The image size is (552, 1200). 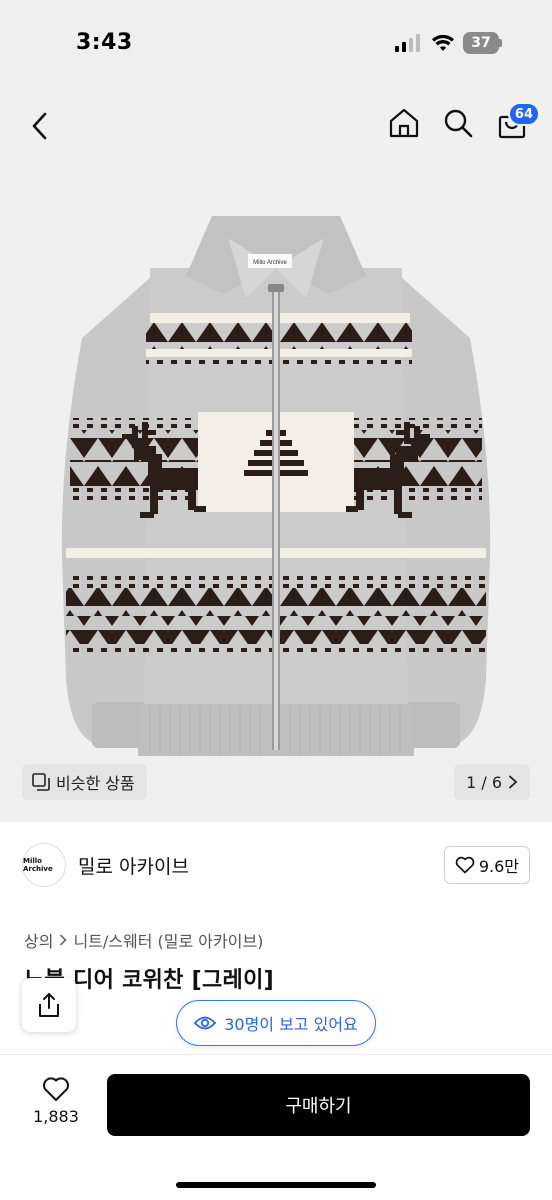 What do you see at coordinates (481, 43) in the screenshot?
I see `battery-indicator: 37` at bounding box center [481, 43].